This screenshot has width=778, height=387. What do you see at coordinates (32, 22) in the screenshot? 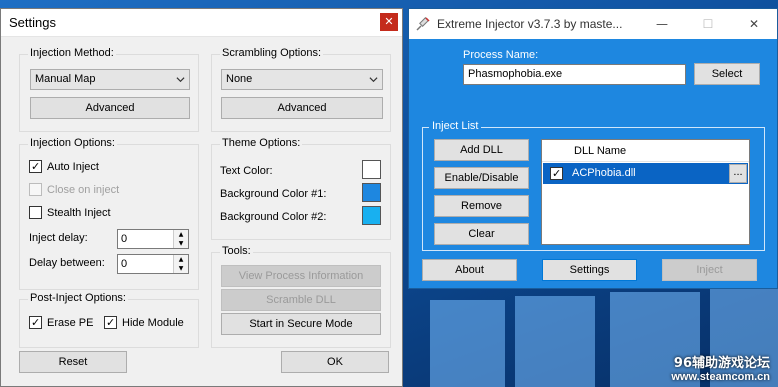
I see `settings-title: Settings` at bounding box center [32, 22].